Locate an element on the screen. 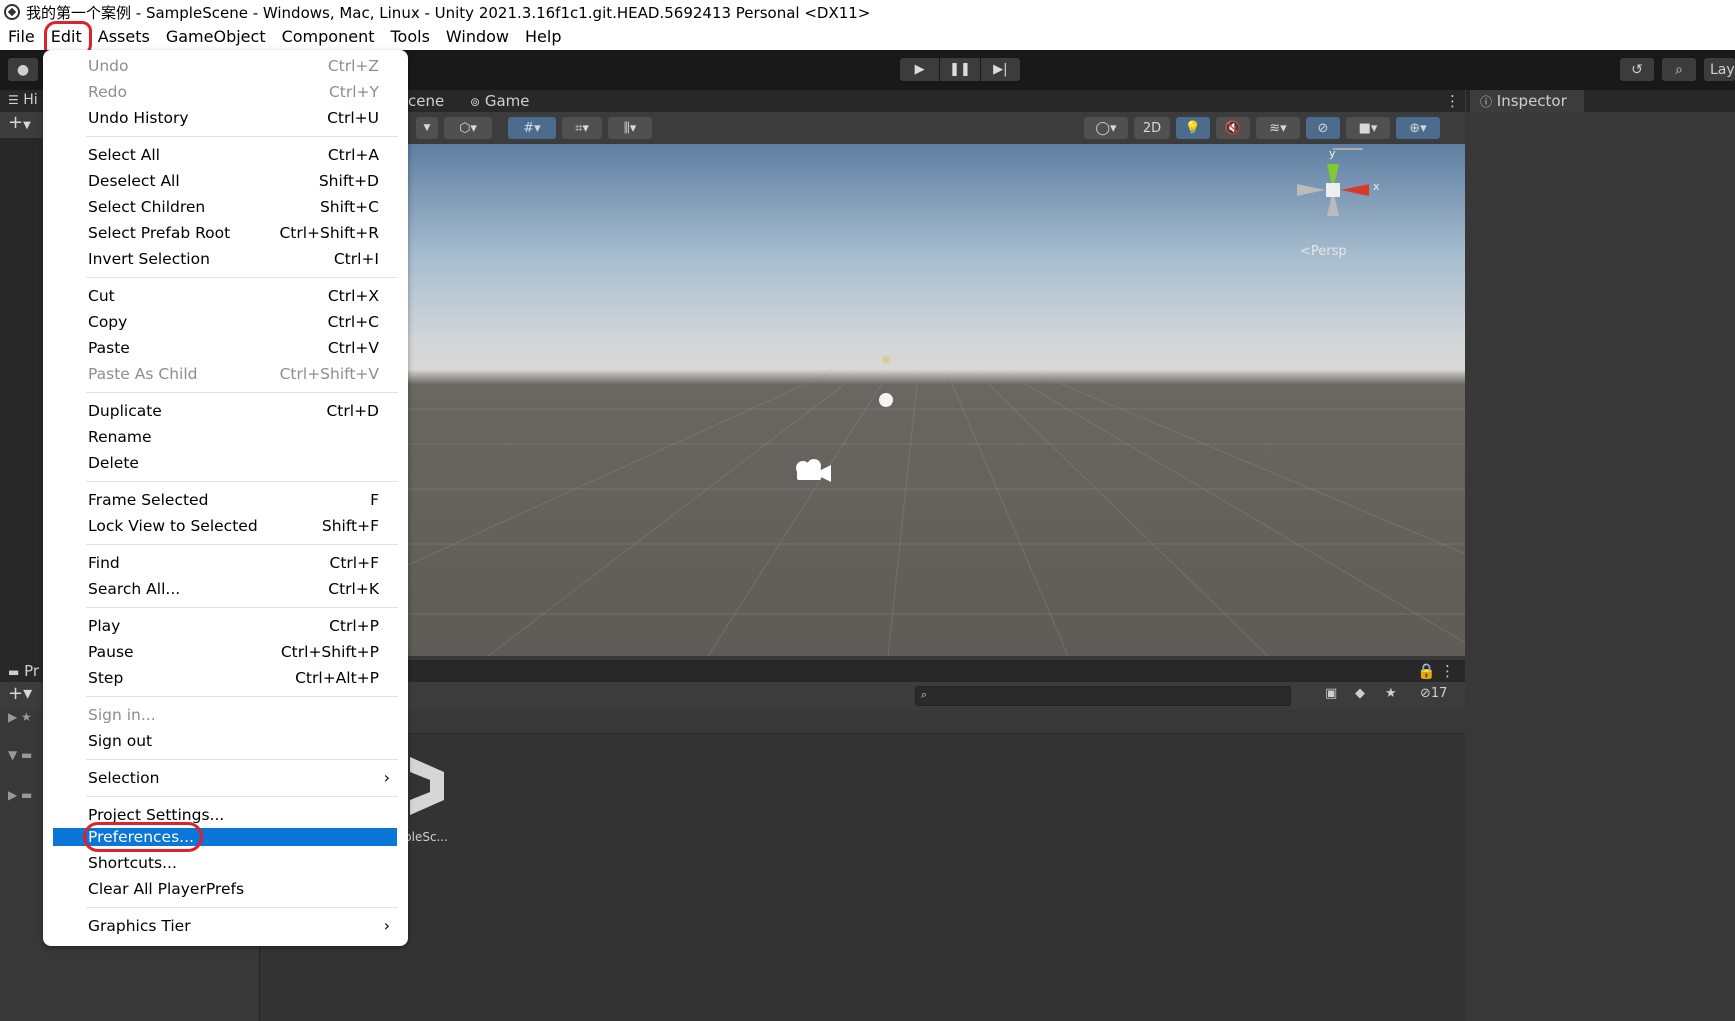 The image size is (1735, 1021). menu-component: Component is located at coordinates (328, 37).